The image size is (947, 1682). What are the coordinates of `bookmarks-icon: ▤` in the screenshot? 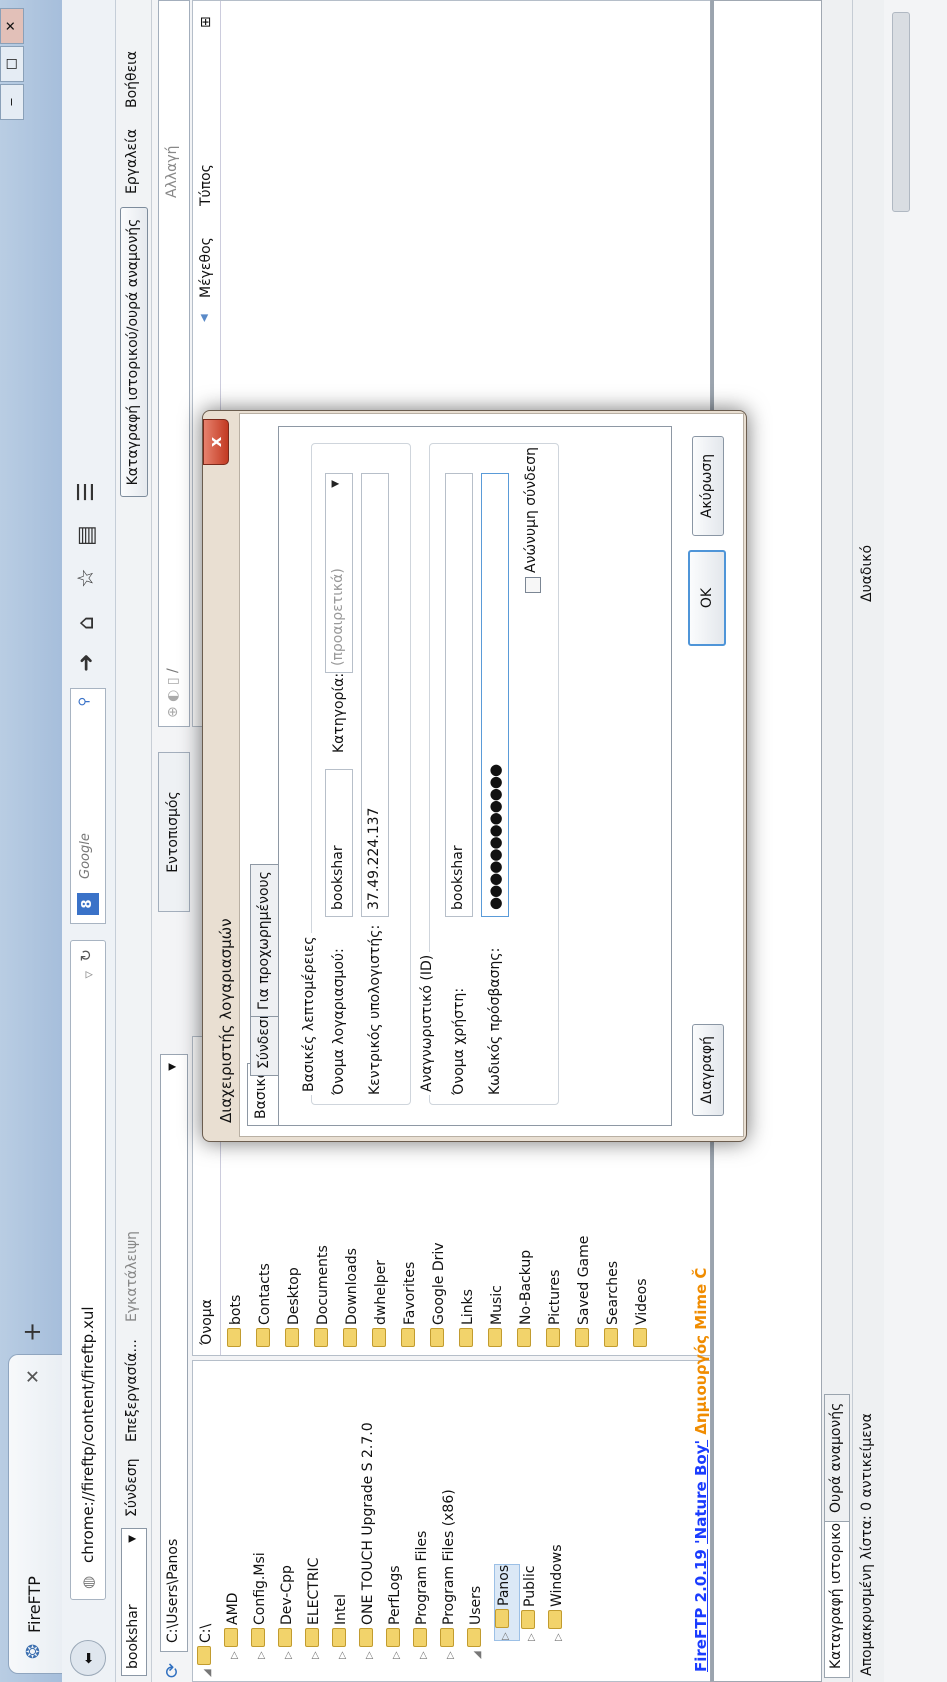 It's located at (86, 535).